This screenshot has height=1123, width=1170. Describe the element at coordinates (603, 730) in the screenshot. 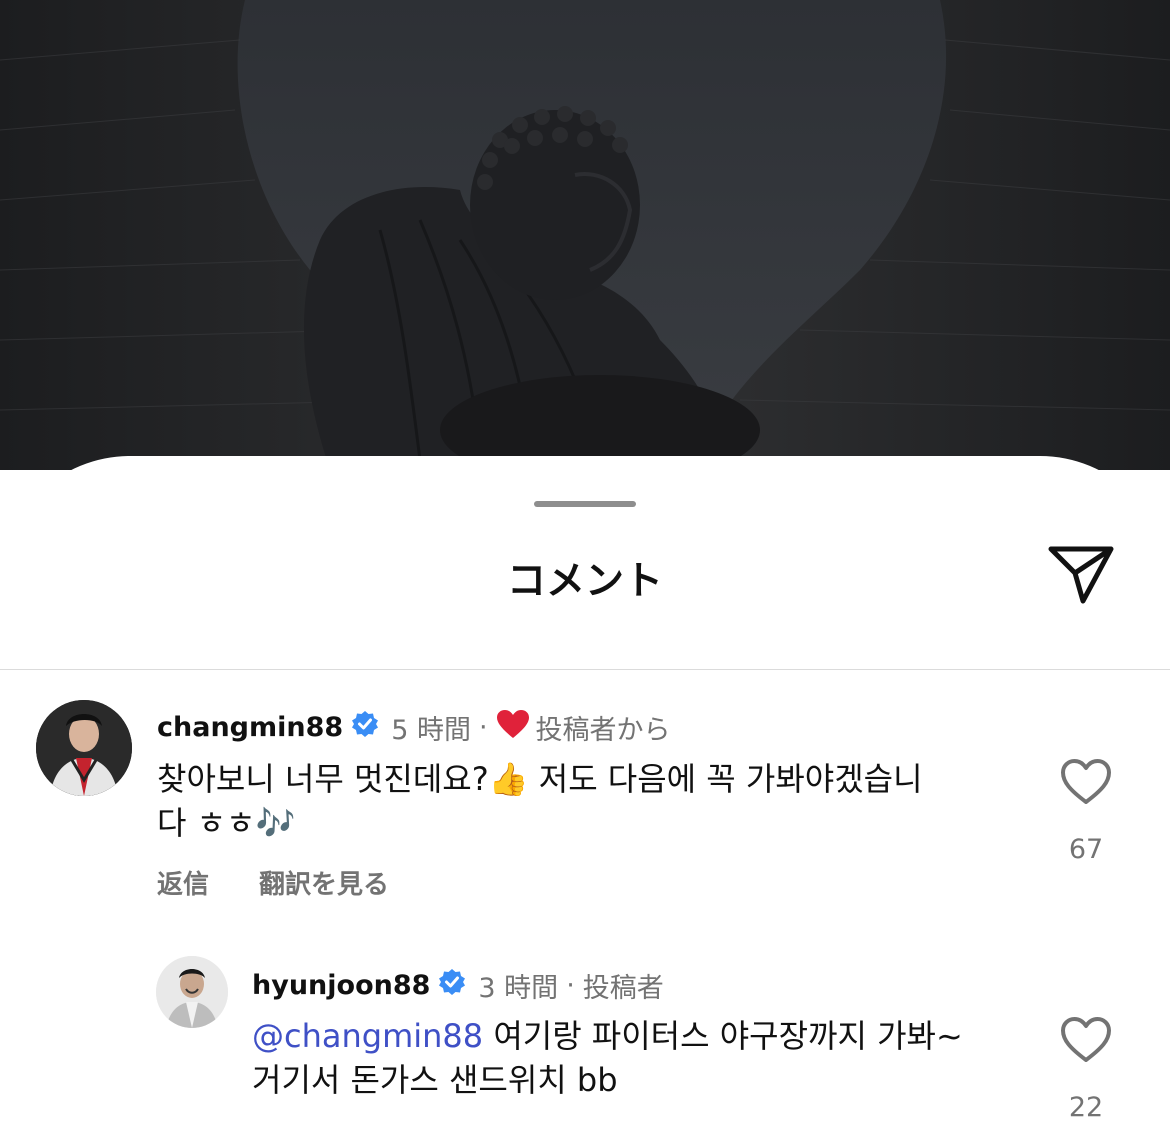

I see `author-liked-label: 投稿者から` at that location.